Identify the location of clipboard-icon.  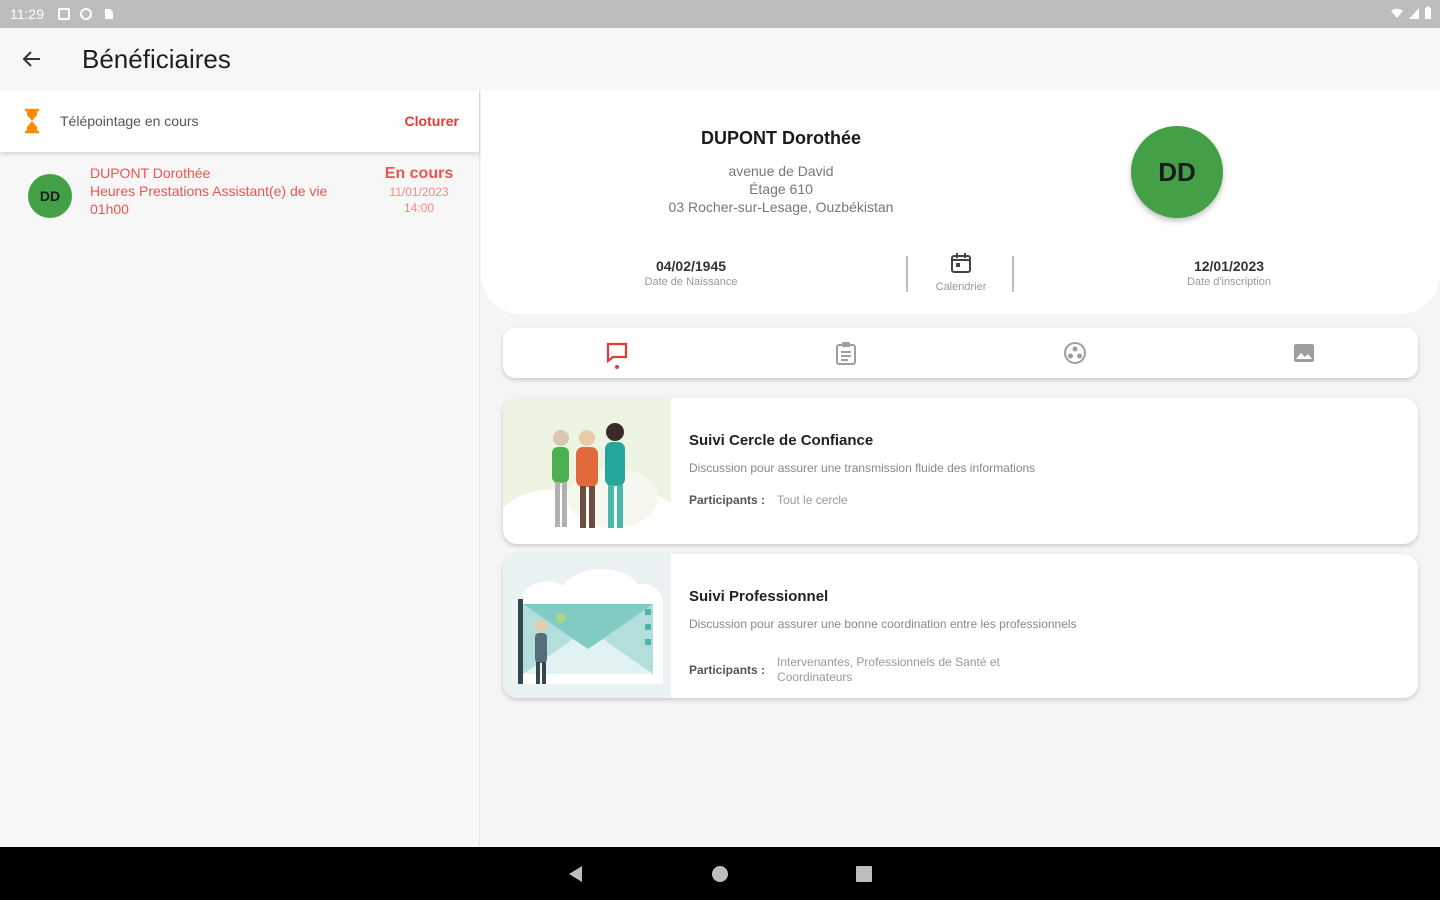
(846, 353).